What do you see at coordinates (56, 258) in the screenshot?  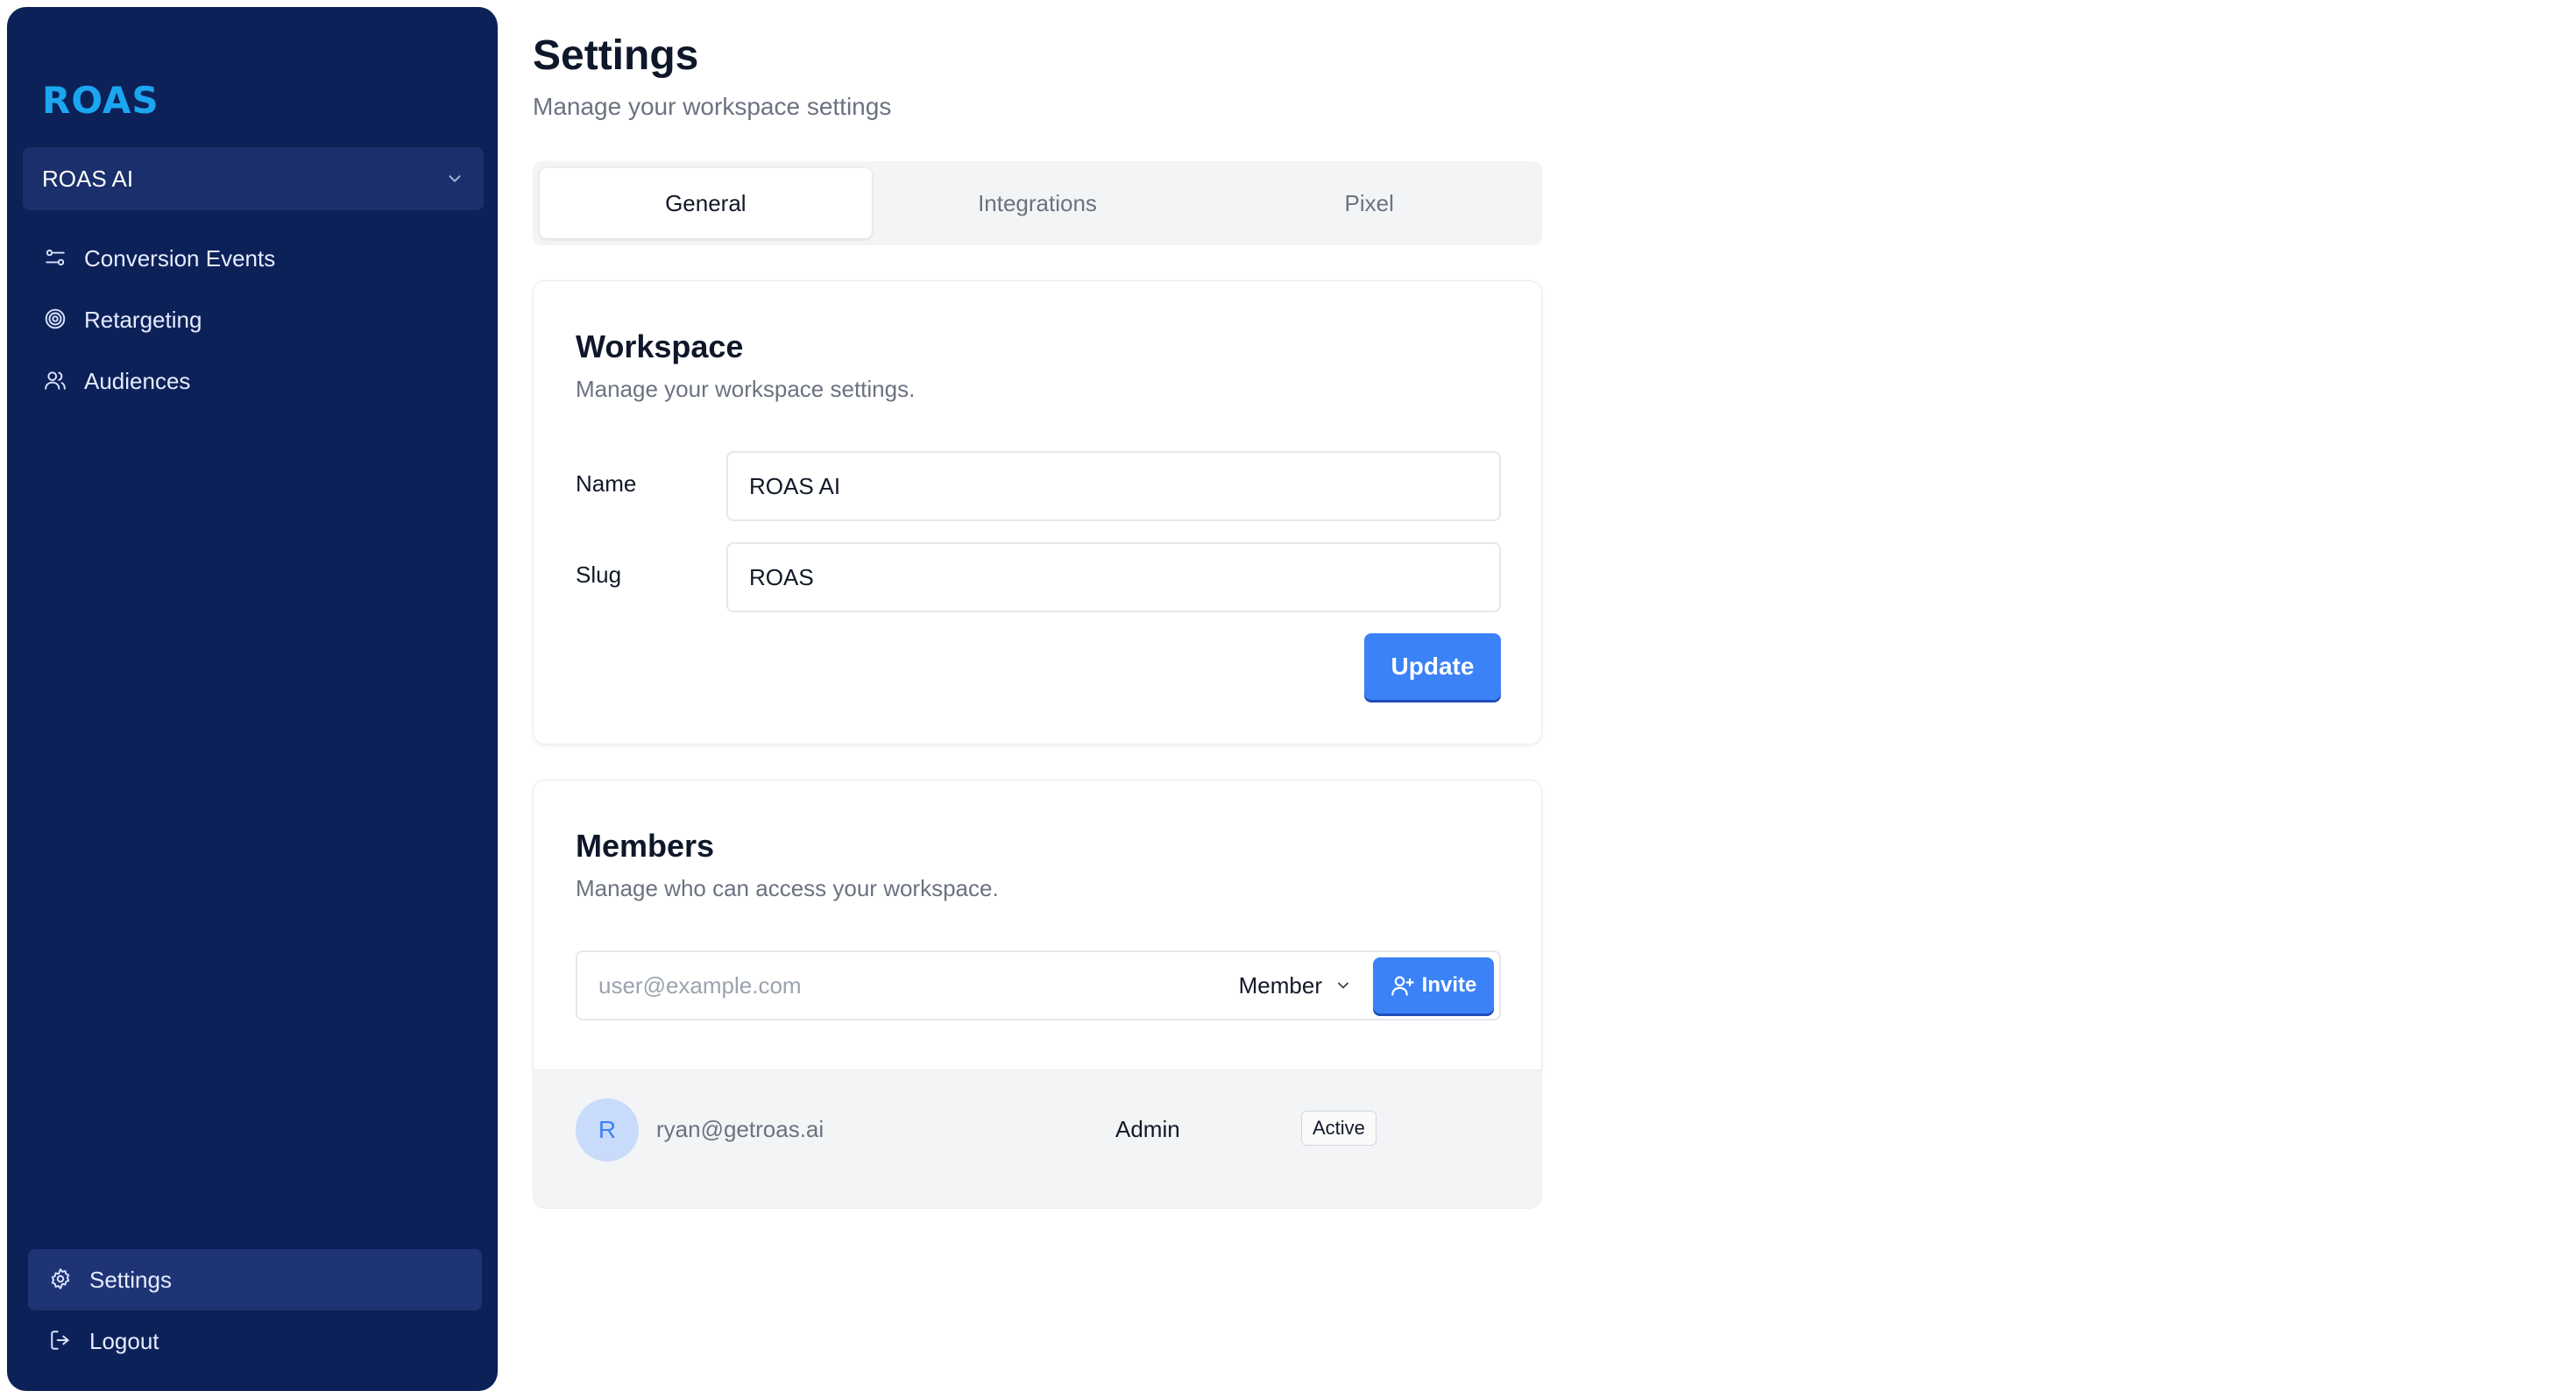 I see `sliders-icon` at bounding box center [56, 258].